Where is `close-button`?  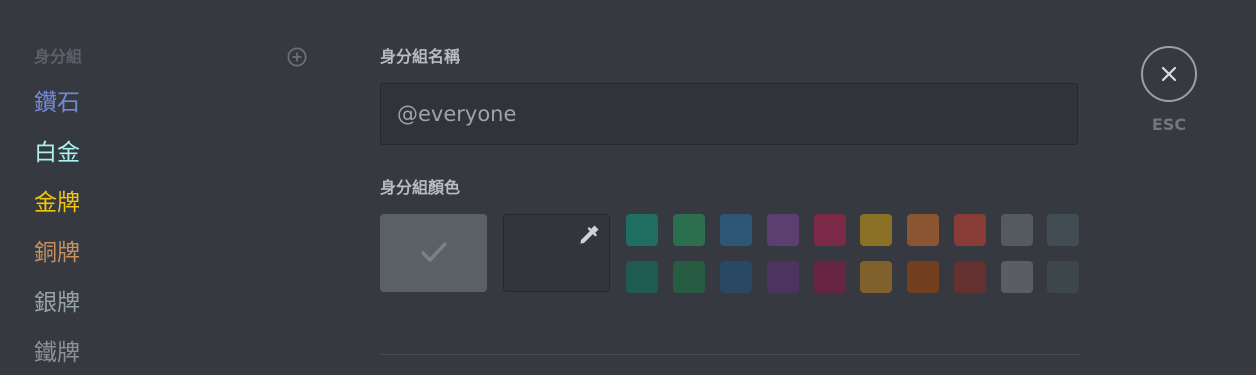 close-button is located at coordinates (1169, 74).